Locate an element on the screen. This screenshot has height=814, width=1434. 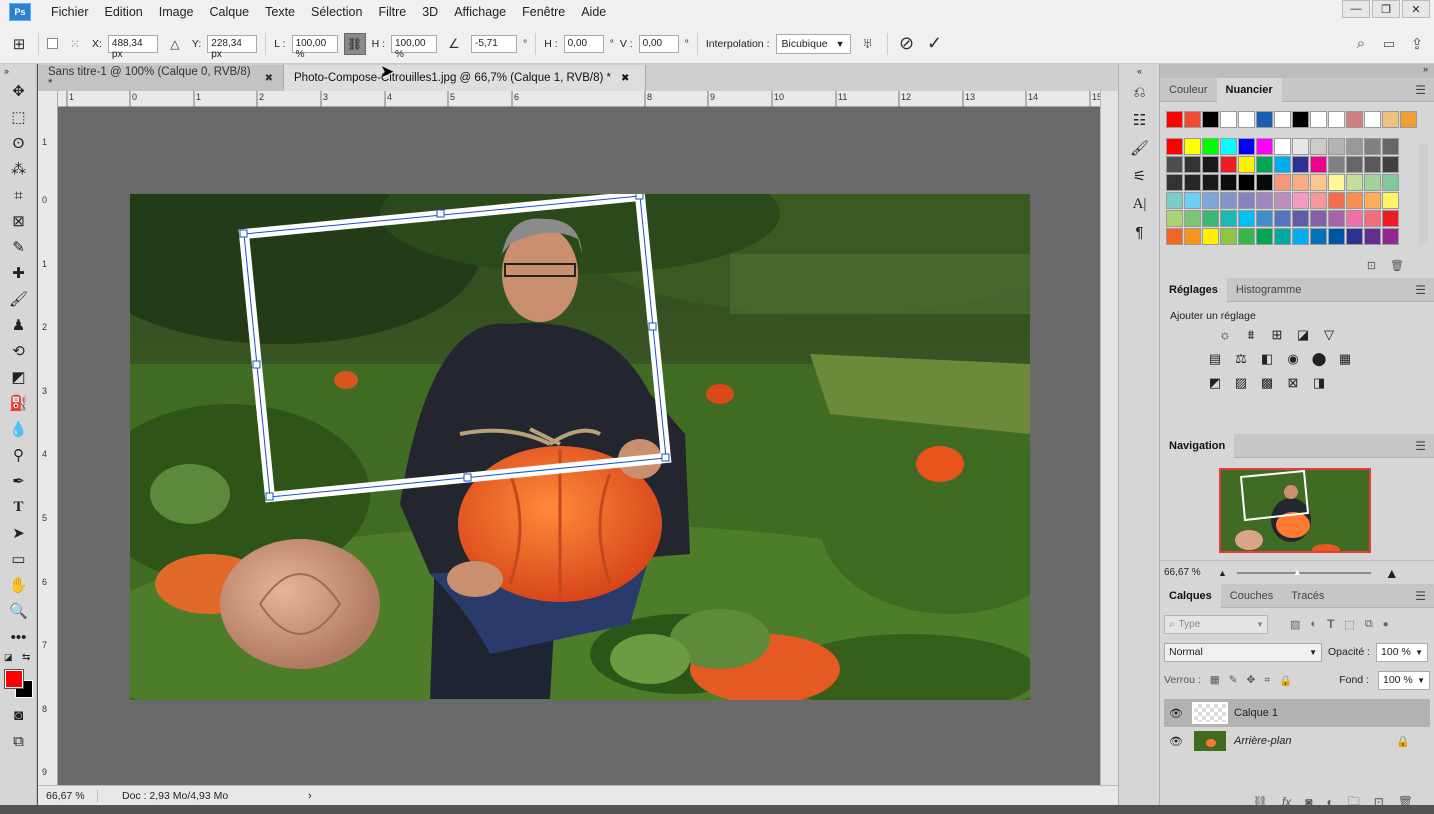
trash-icon: 🗑 is located at coordinates (1397, 265).